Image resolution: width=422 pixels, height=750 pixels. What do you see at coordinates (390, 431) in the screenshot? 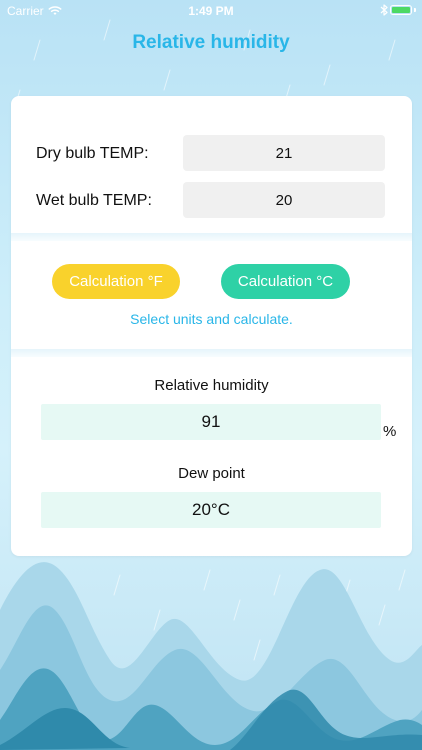
I see `percent-unit: %` at bounding box center [390, 431].